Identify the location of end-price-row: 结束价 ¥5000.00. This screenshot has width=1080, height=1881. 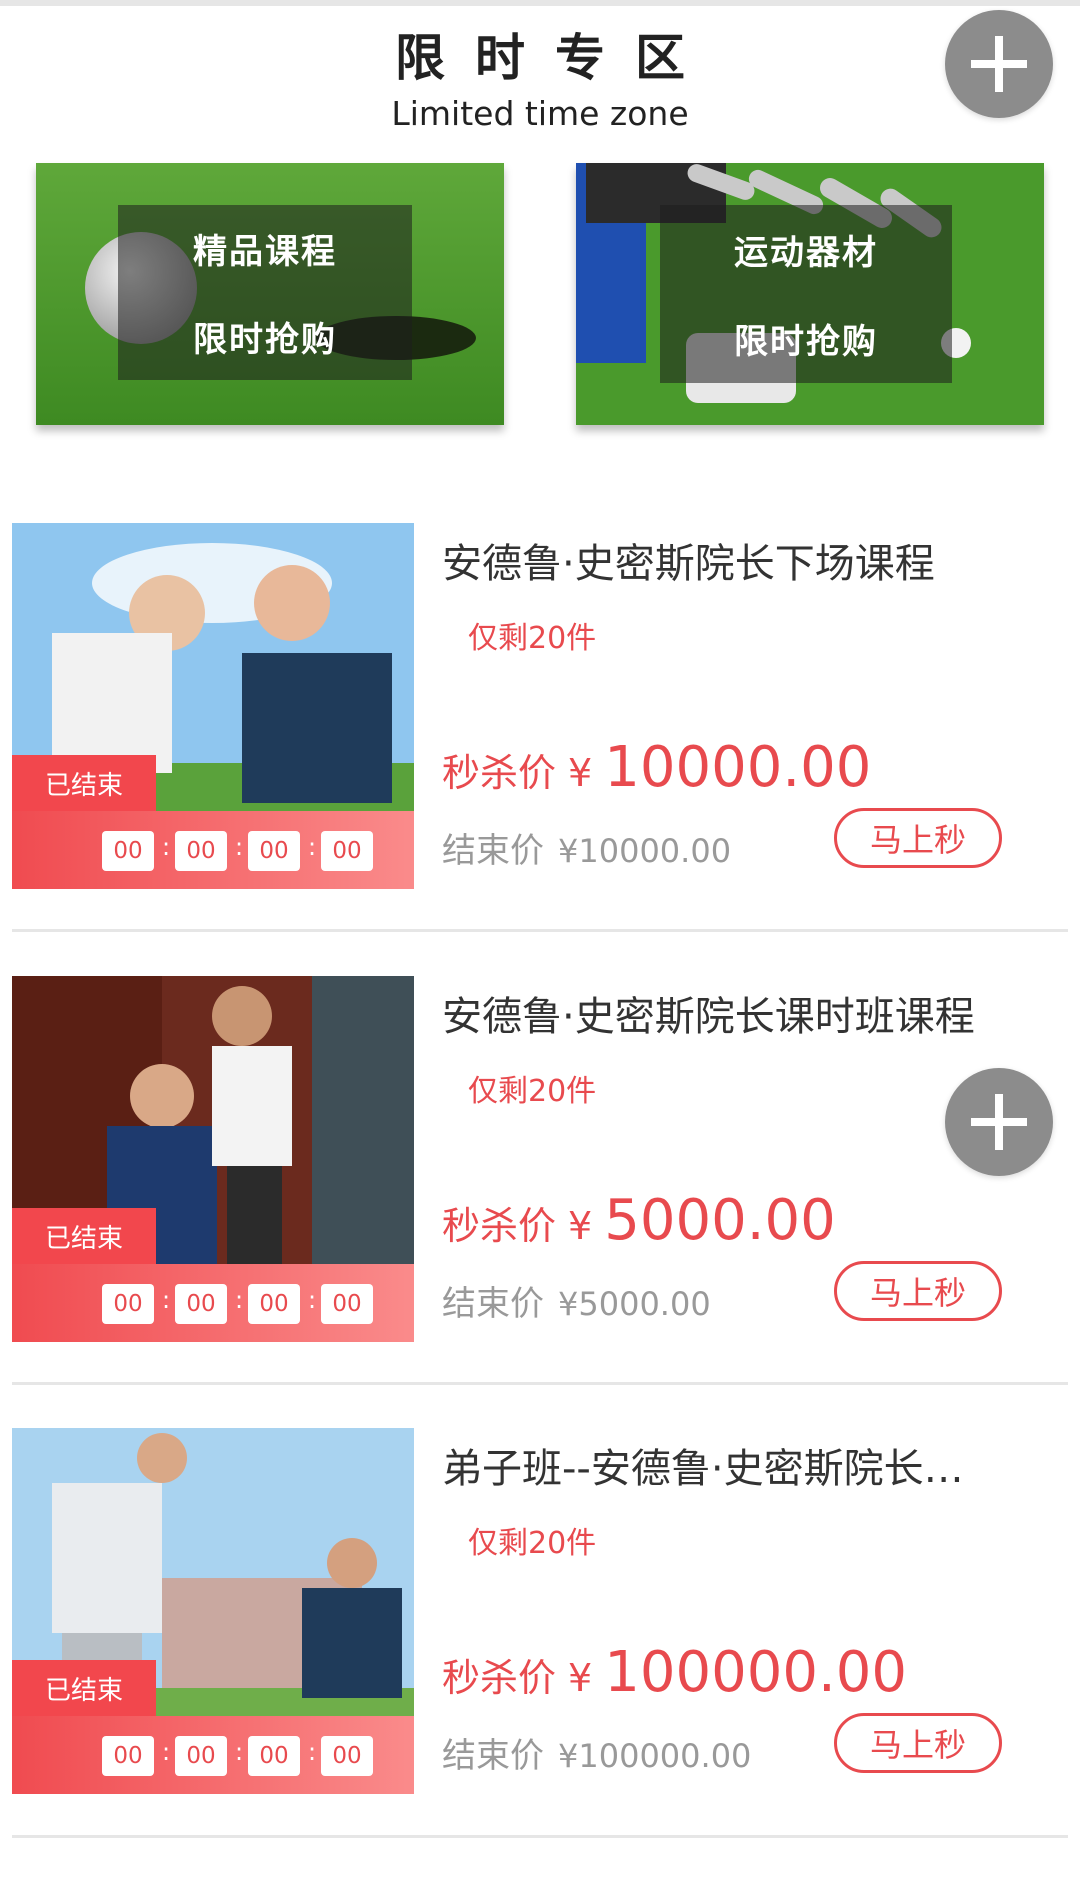
(576, 1300).